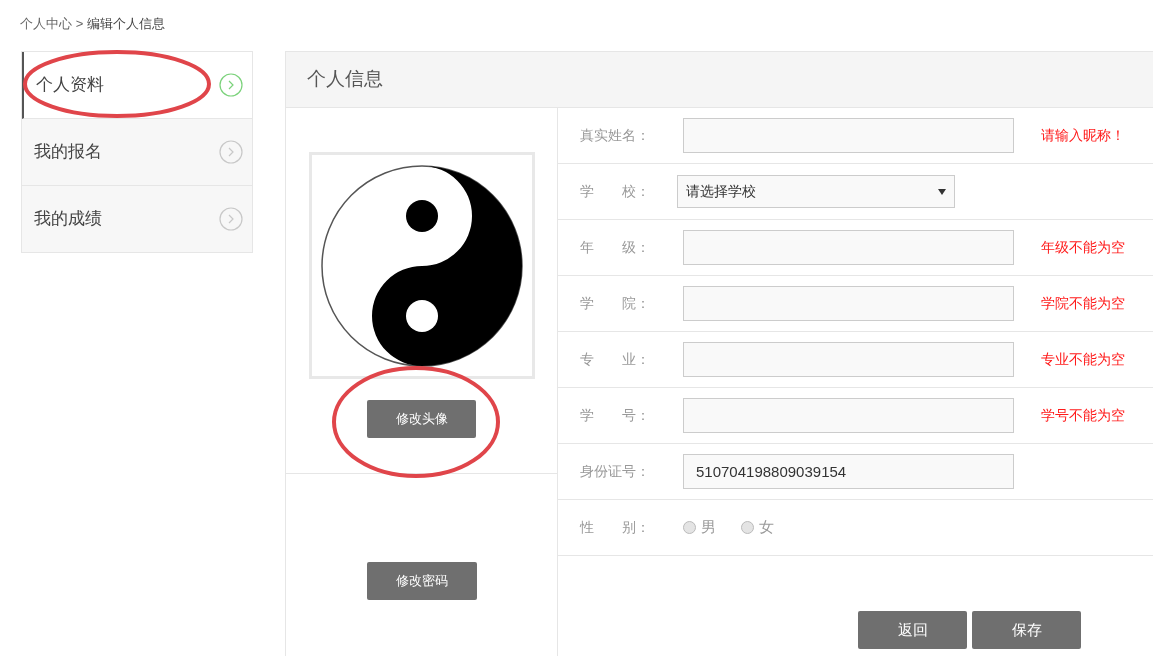  Describe the element at coordinates (766, 527) in the screenshot. I see `radio-label: 女` at that location.